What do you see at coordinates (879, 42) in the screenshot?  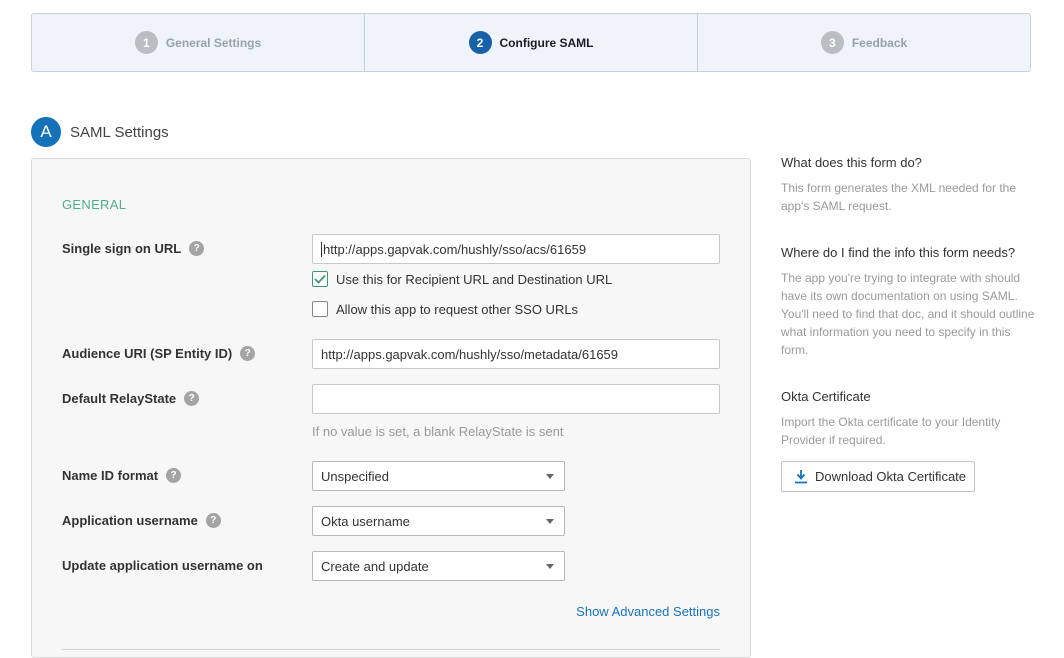 I see `step-label: Feedback` at bounding box center [879, 42].